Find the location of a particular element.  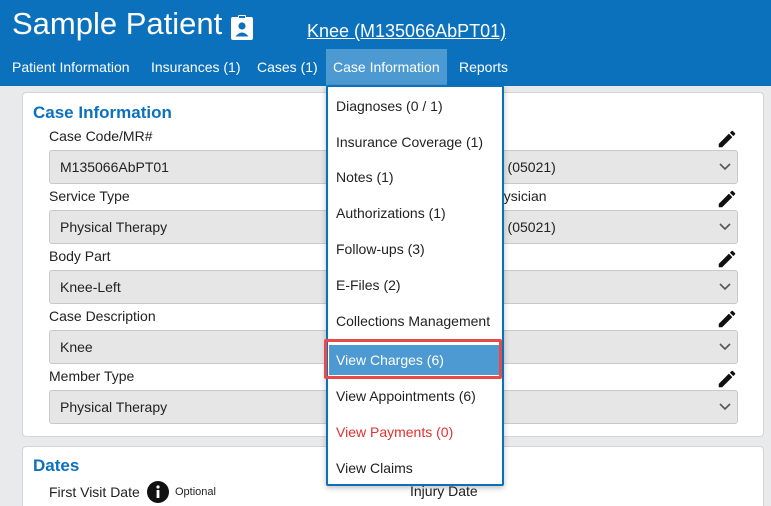

case-link: Knee (M135066AbPT01) is located at coordinates (406, 31).